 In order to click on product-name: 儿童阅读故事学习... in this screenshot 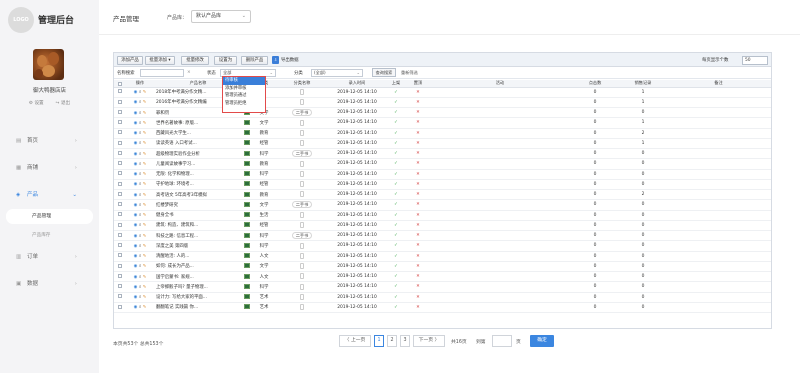, I will do `click(198, 164)`.